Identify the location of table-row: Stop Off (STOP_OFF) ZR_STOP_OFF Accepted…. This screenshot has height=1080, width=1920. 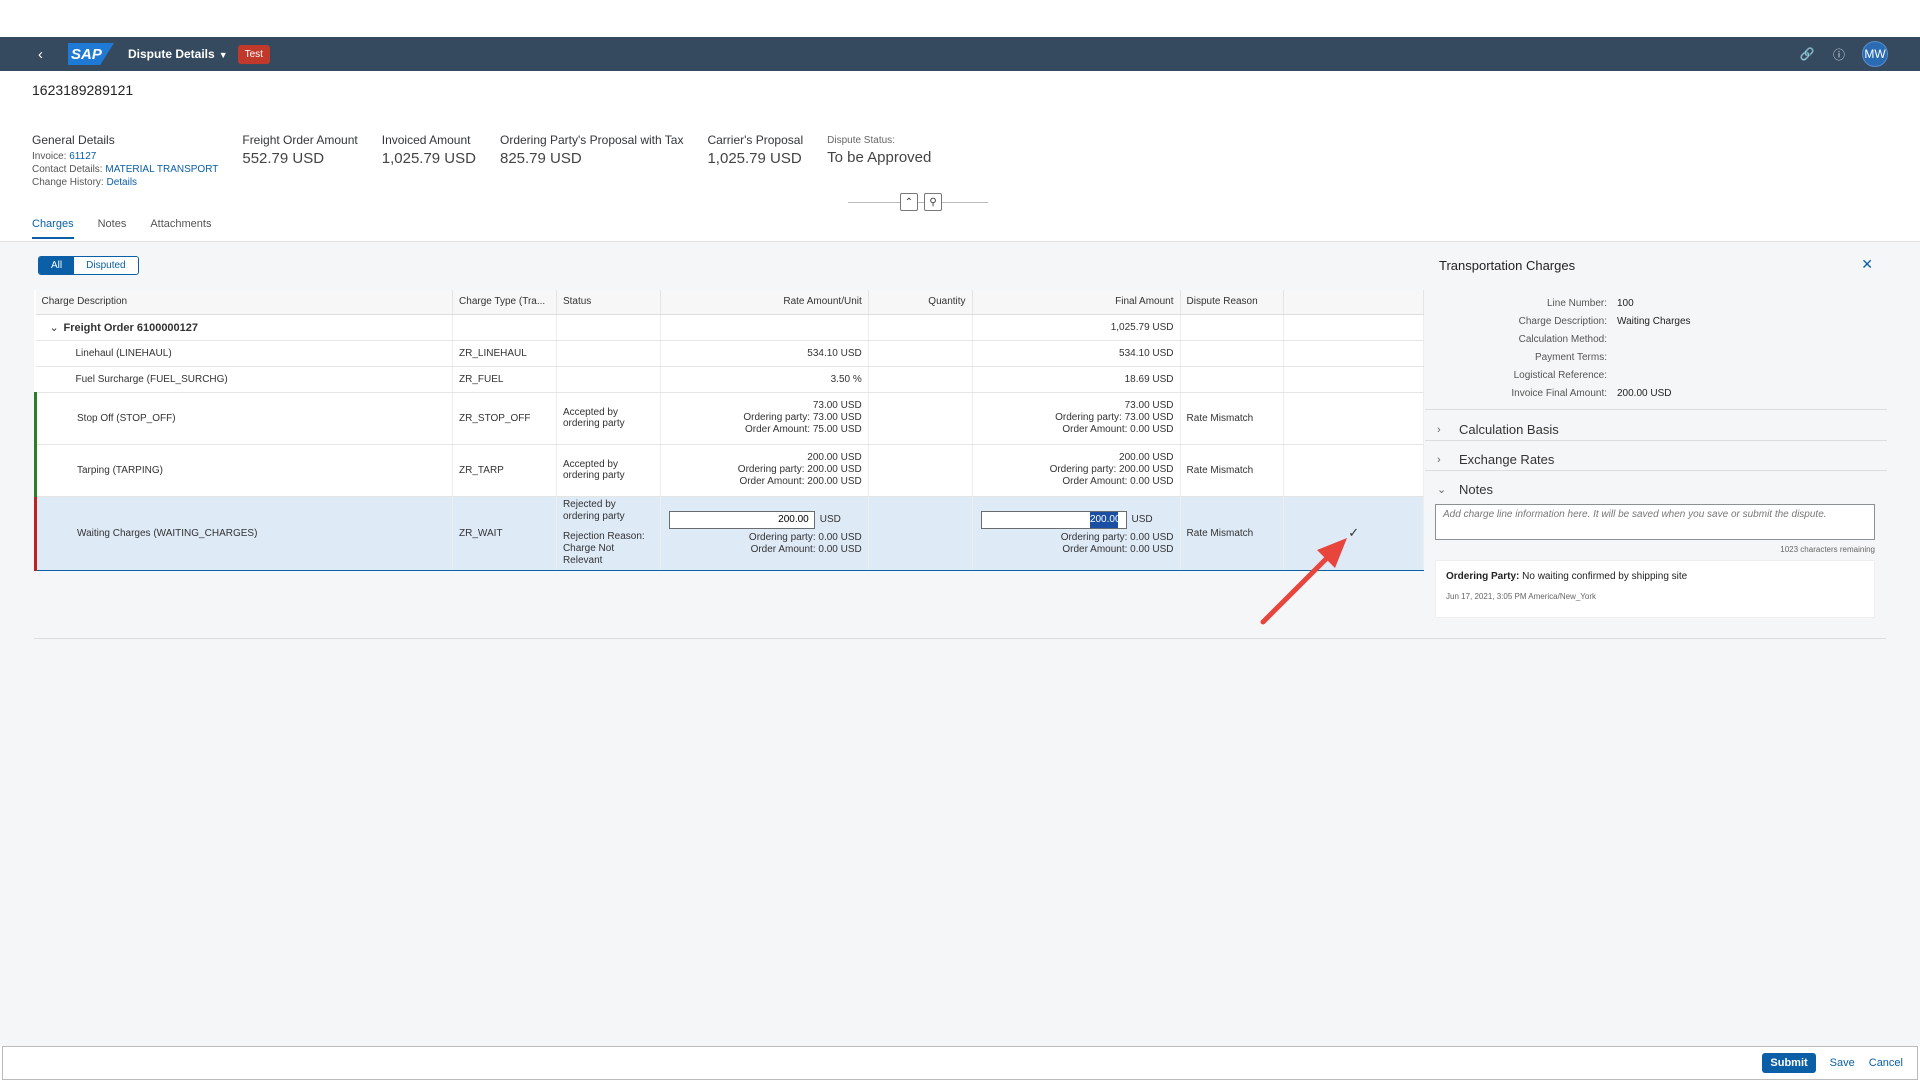
(728, 418).